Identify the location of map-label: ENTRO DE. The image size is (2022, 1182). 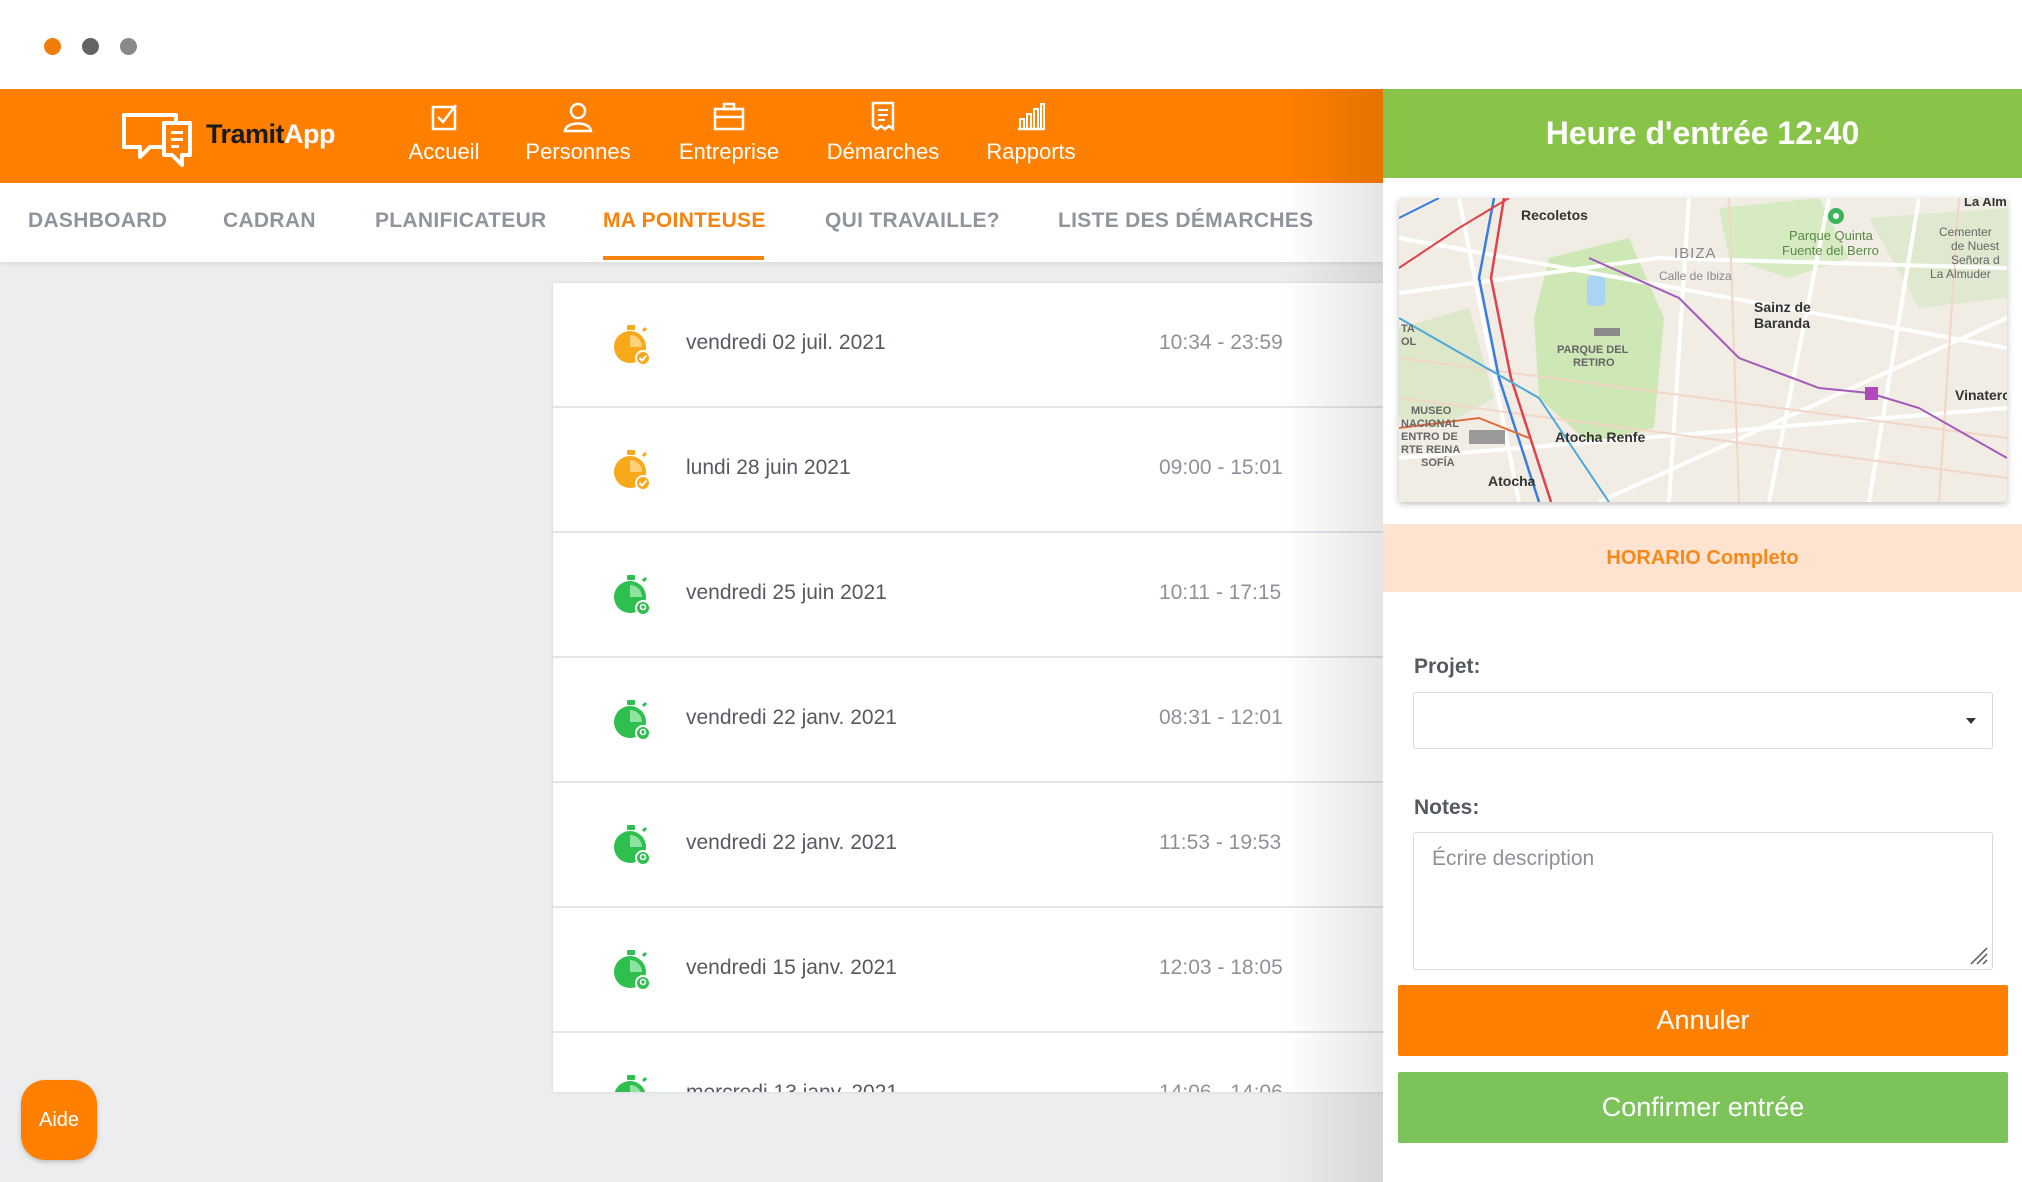
(1429, 437).